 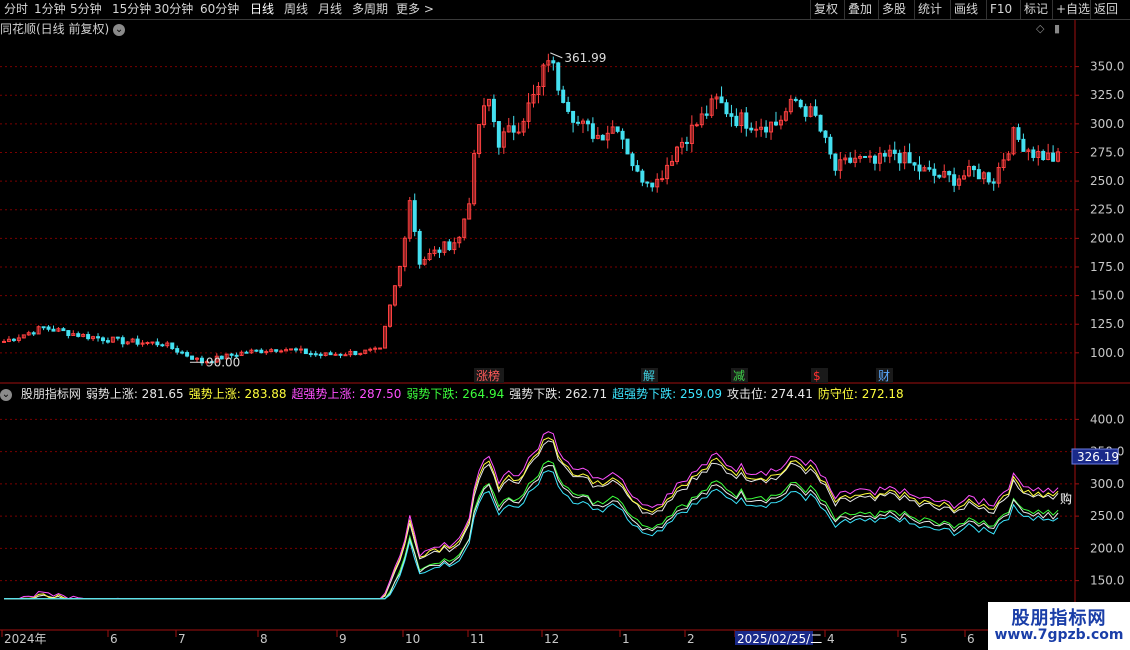 I want to click on buy-label: 购, so click(x=1066, y=498).